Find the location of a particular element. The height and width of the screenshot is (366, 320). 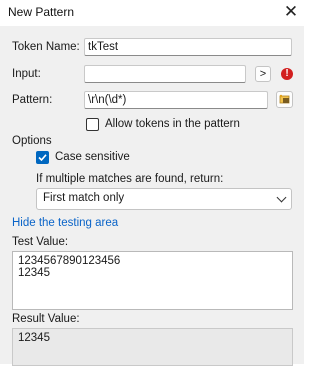

multiple-matches-label: If multiple matches are found, return: is located at coordinates (130, 179).